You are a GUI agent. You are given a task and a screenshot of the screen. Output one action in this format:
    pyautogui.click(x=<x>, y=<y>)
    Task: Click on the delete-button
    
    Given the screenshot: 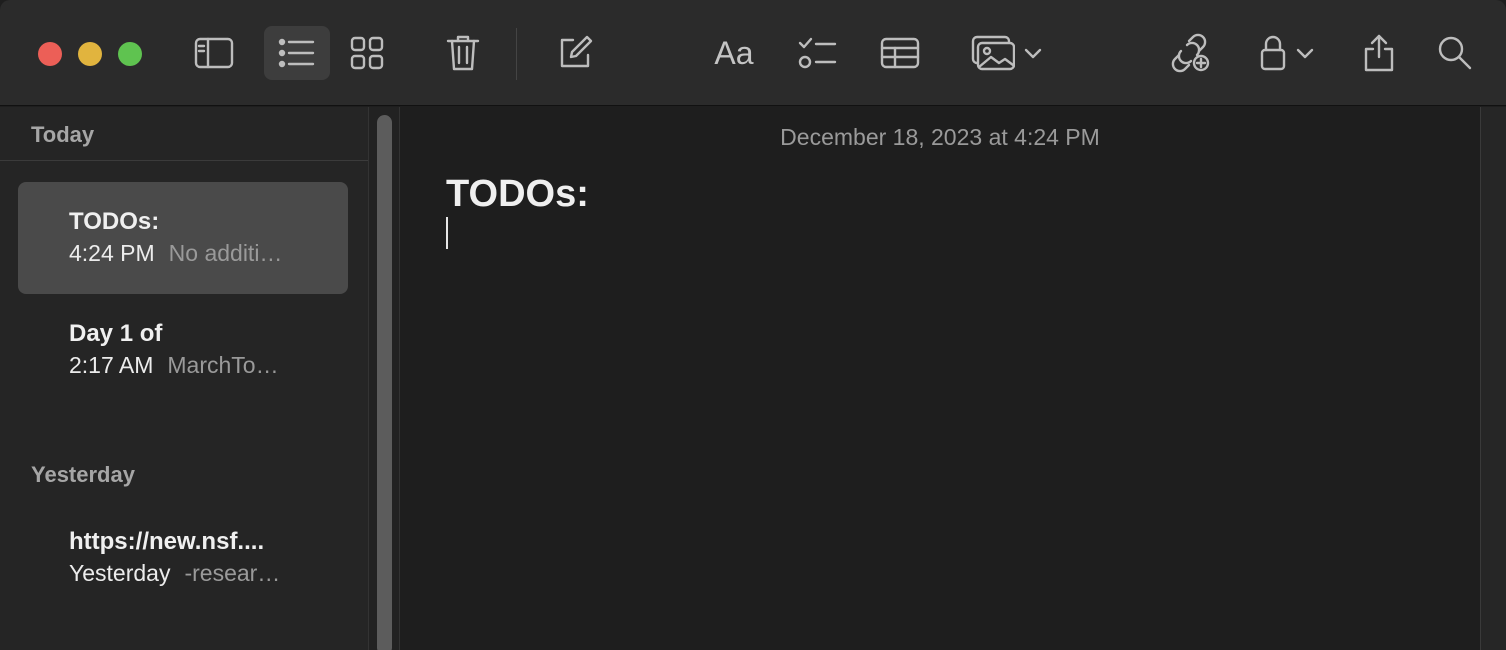 What is the action you would take?
    pyautogui.click(x=463, y=53)
    